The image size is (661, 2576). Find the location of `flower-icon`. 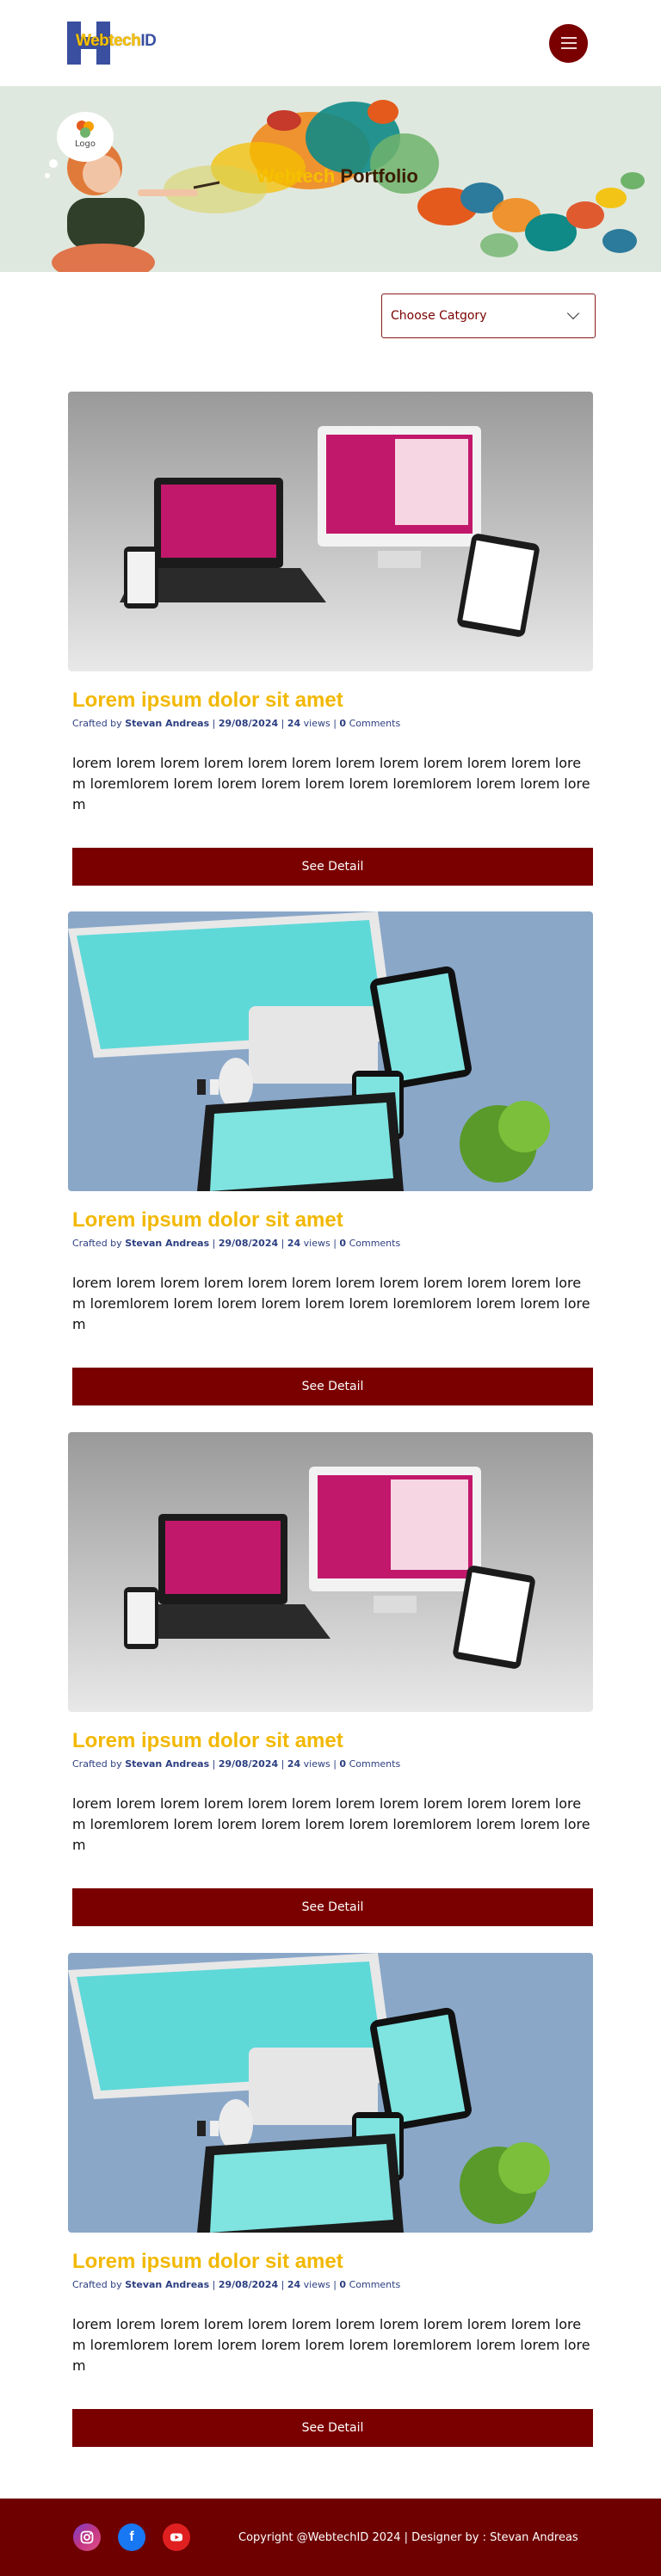

flower-icon is located at coordinates (86, 129).